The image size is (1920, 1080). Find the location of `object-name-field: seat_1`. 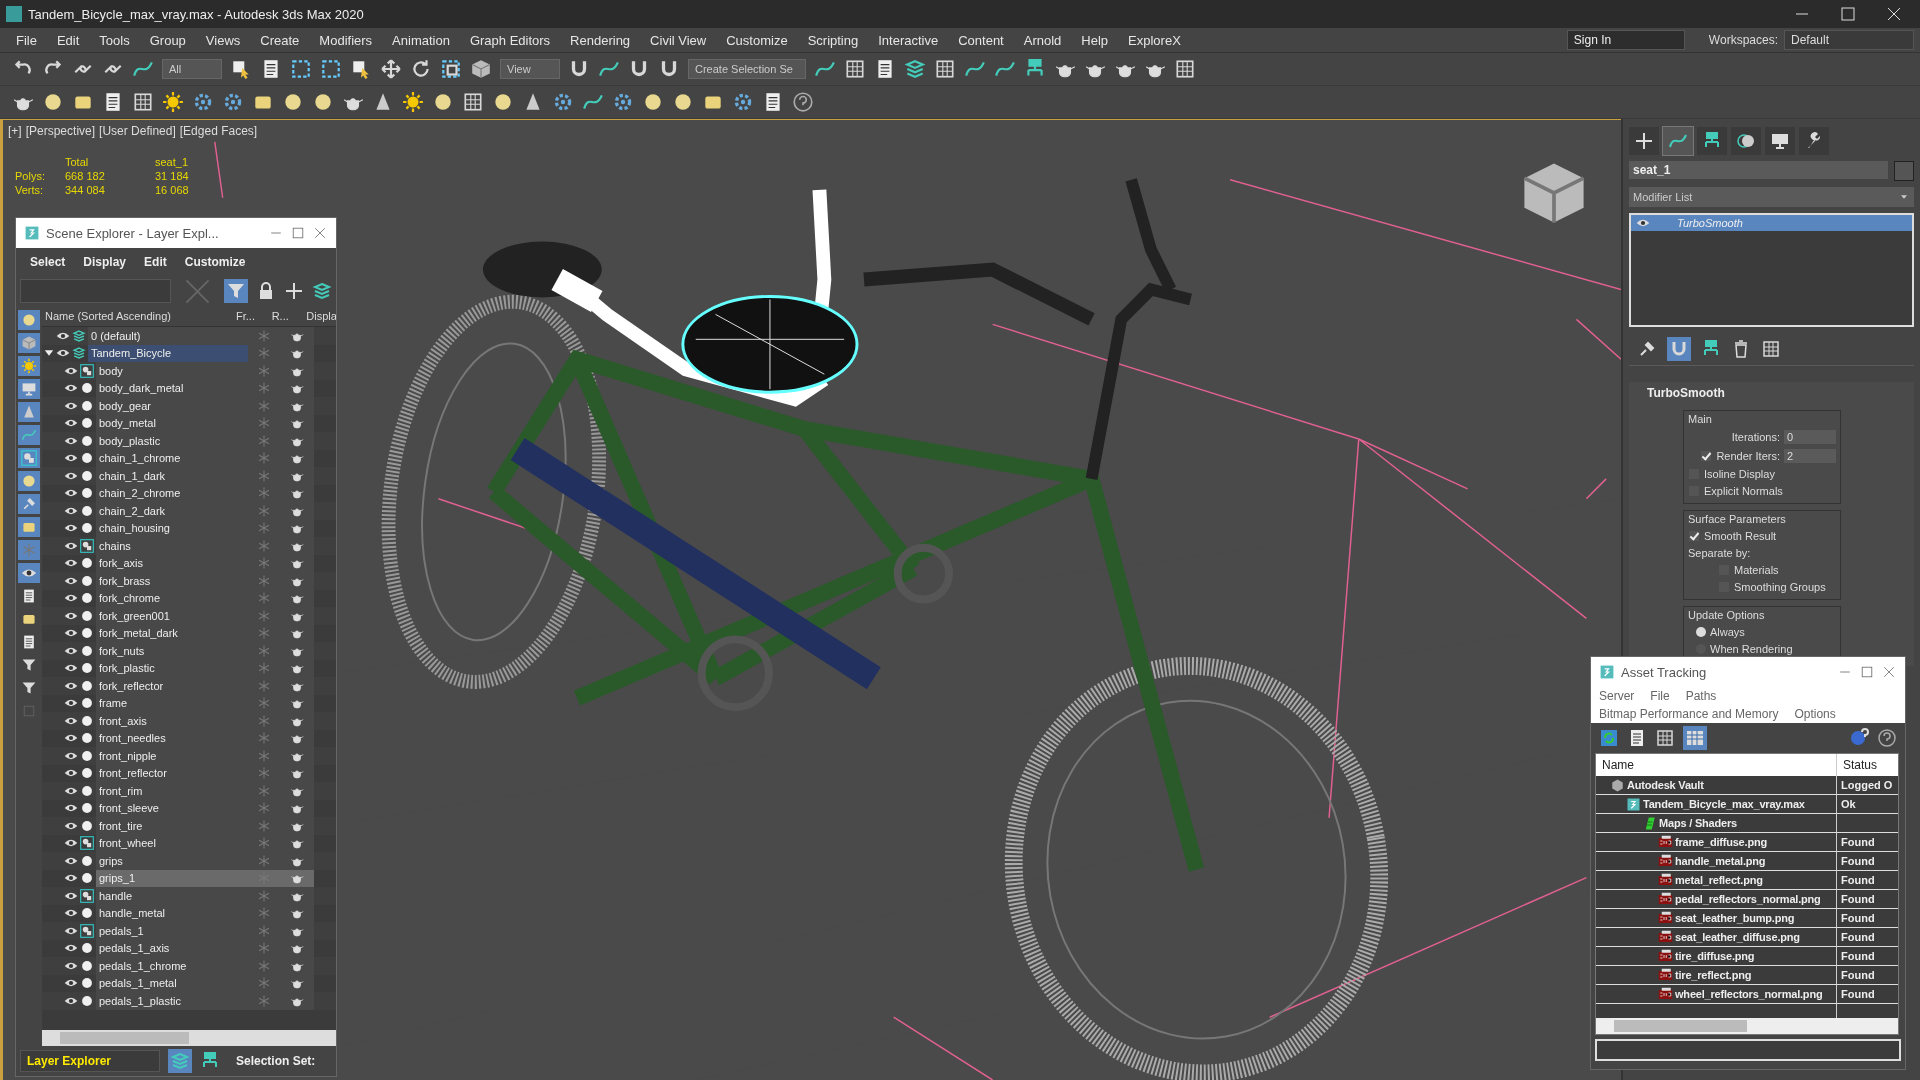

object-name-field: seat_1 is located at coordinates (1758, 170).